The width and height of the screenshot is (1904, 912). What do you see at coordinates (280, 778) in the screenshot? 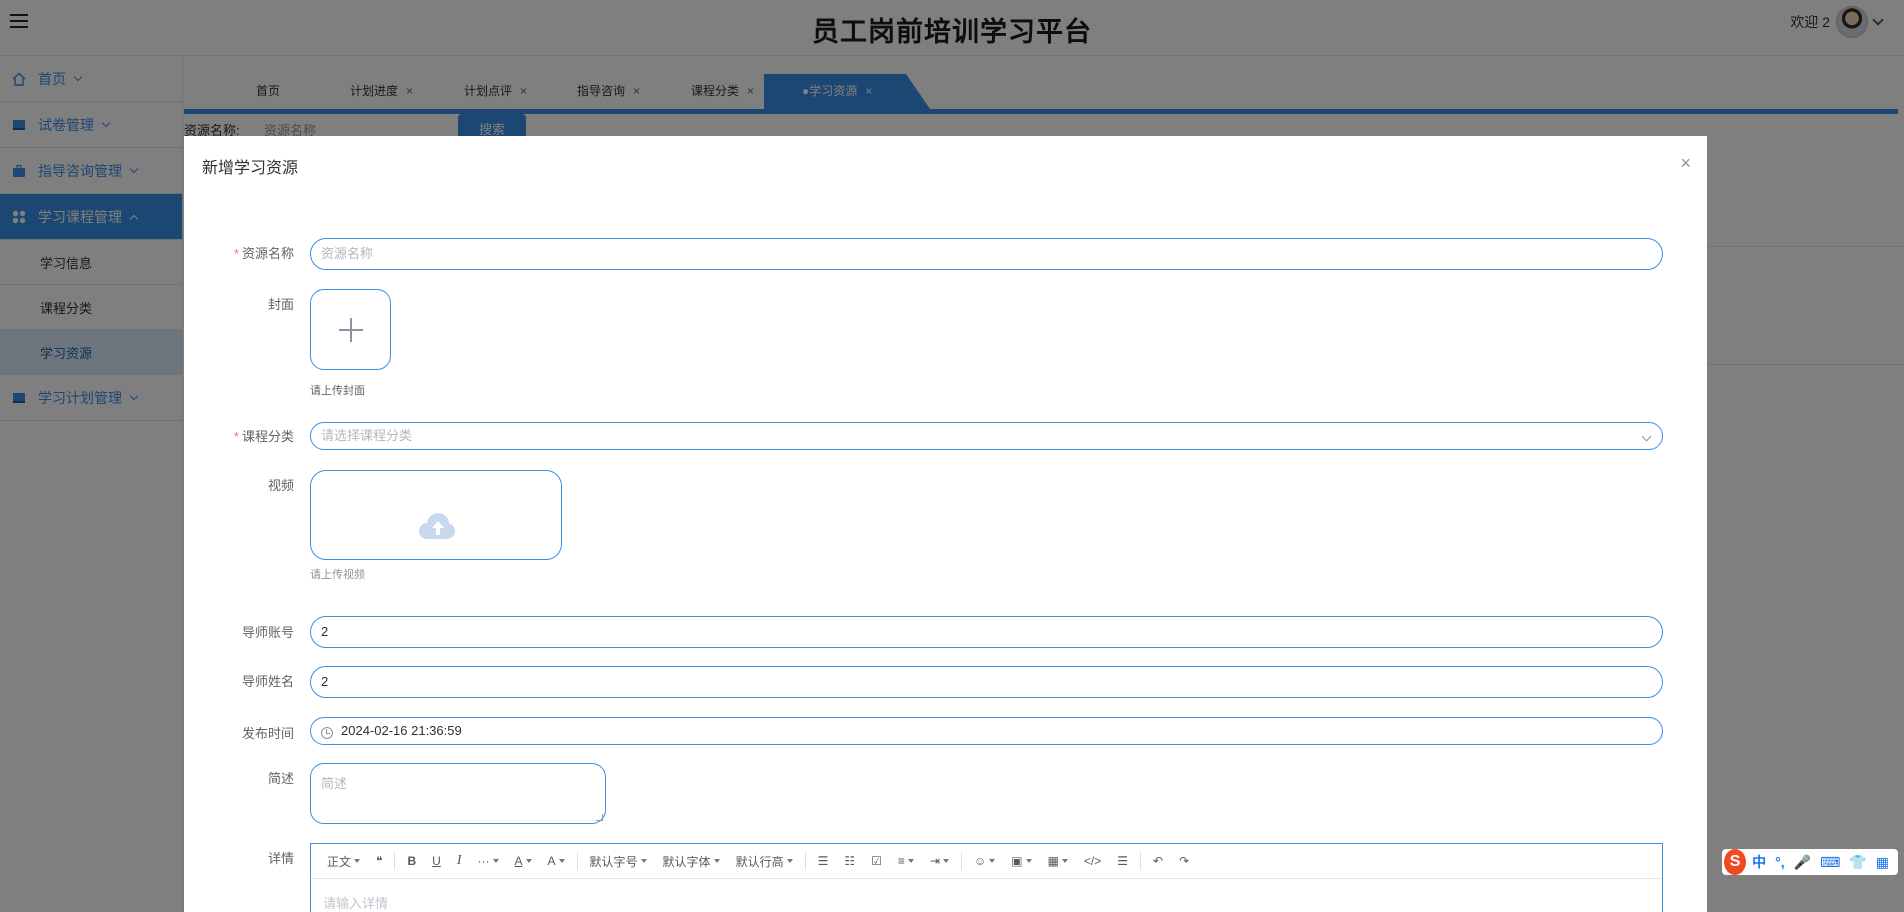
I see `summary-label: 简述` at bounding box center [280, 778].